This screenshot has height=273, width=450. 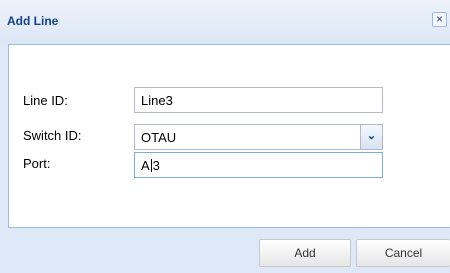 What do you see at coordinates (258, 100) in the screenshot?
I see `line-id-input: Line3` at bounding box center [258, 100].